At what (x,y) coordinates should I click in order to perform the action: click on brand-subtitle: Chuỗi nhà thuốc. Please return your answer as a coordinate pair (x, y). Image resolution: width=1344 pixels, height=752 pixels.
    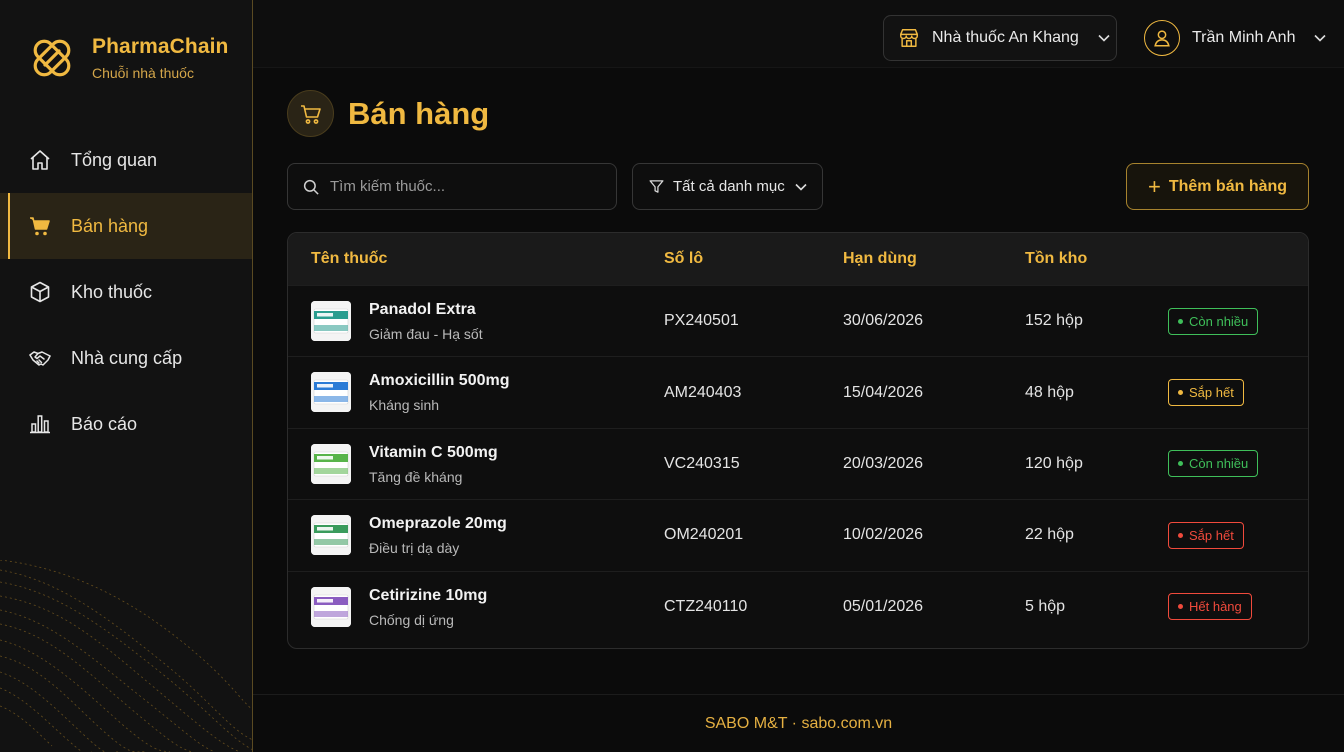
    Looking at the image, I should click on (143, 73).